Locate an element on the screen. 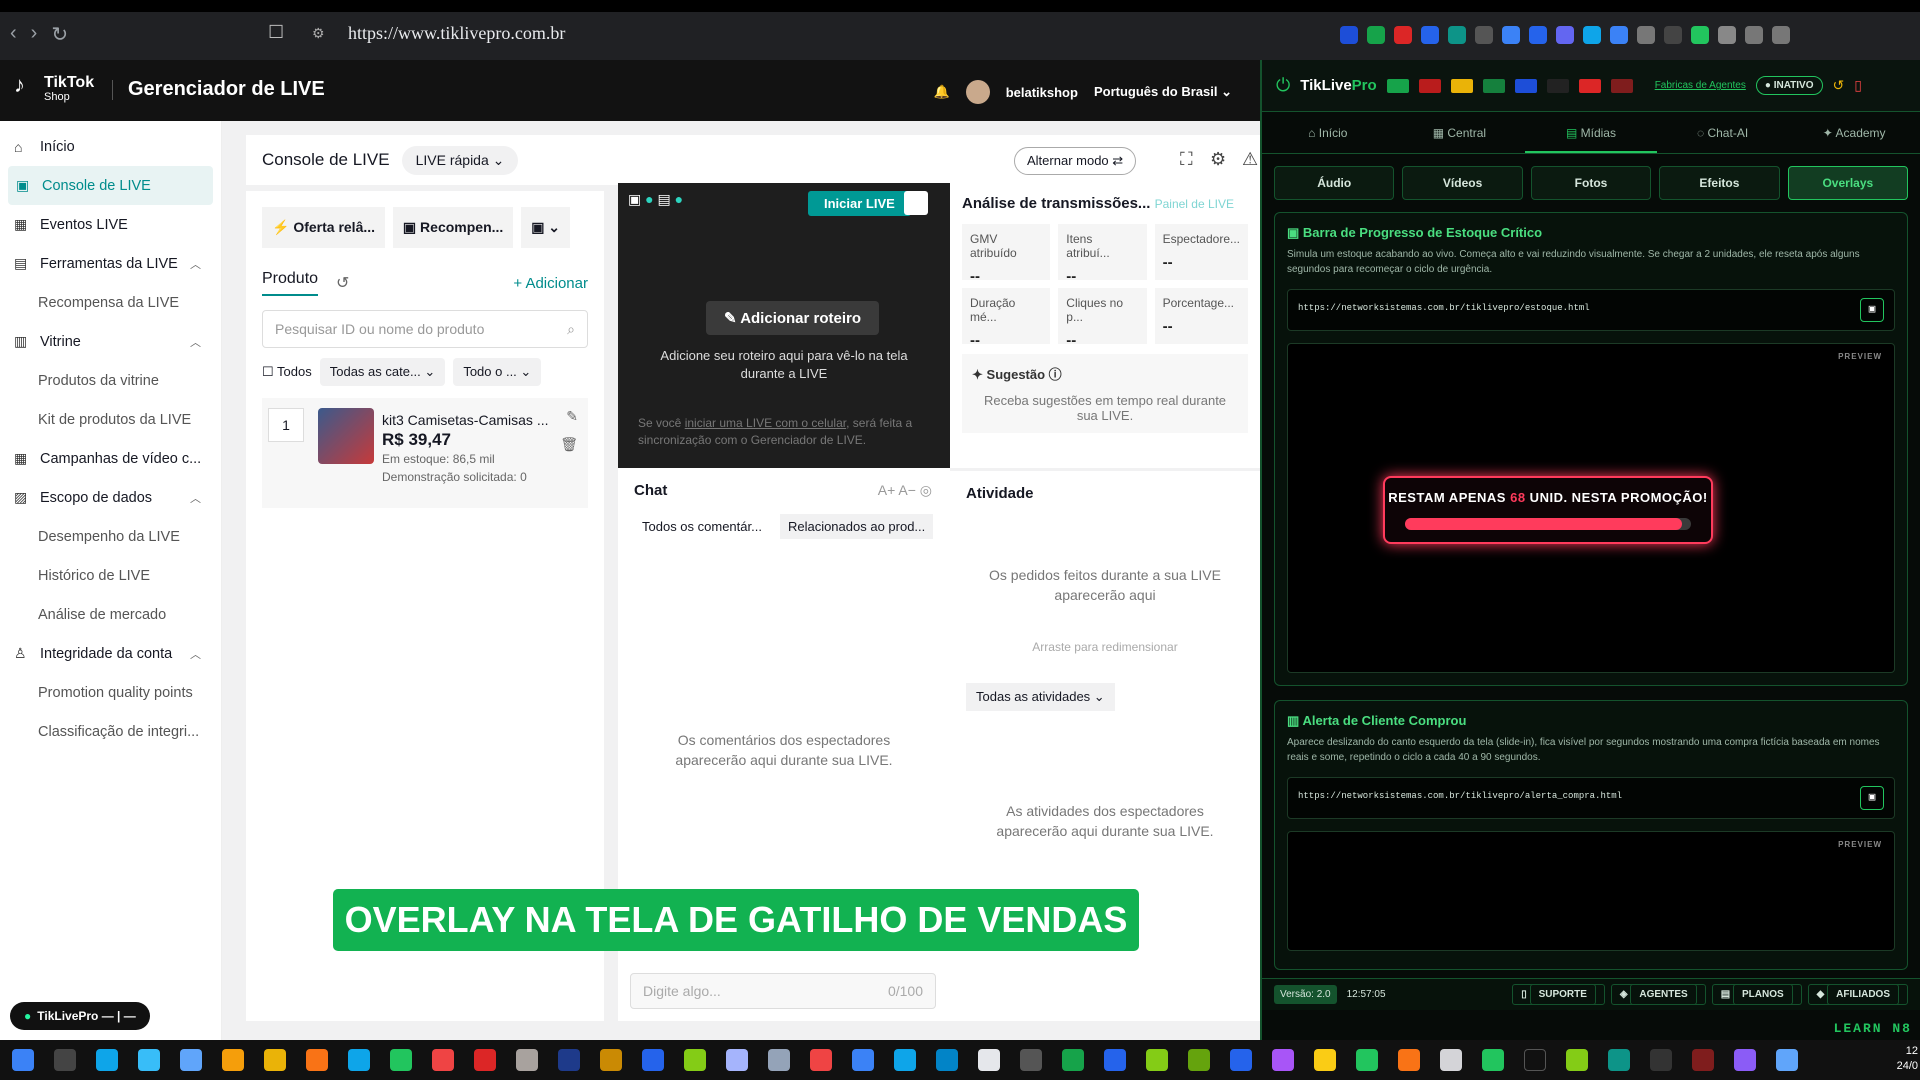 Image resolution: width=1920 pixels, height=1080 pixels. subtab-videos: Vídeos is located at coordinates (1462, 183).